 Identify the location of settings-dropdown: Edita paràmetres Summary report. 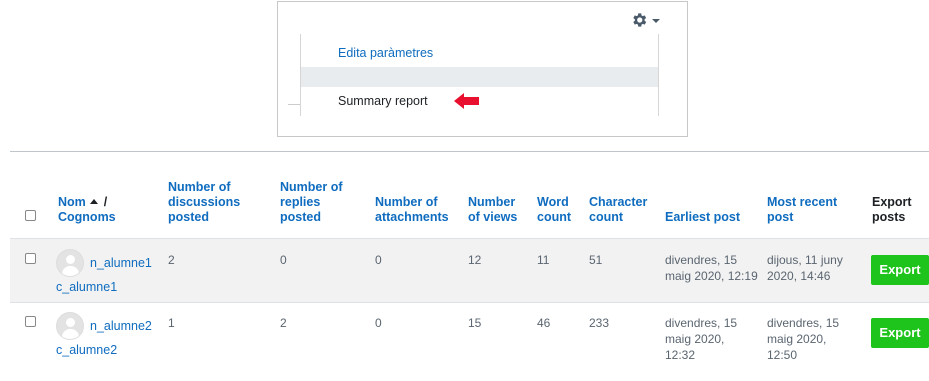
(479, 75).